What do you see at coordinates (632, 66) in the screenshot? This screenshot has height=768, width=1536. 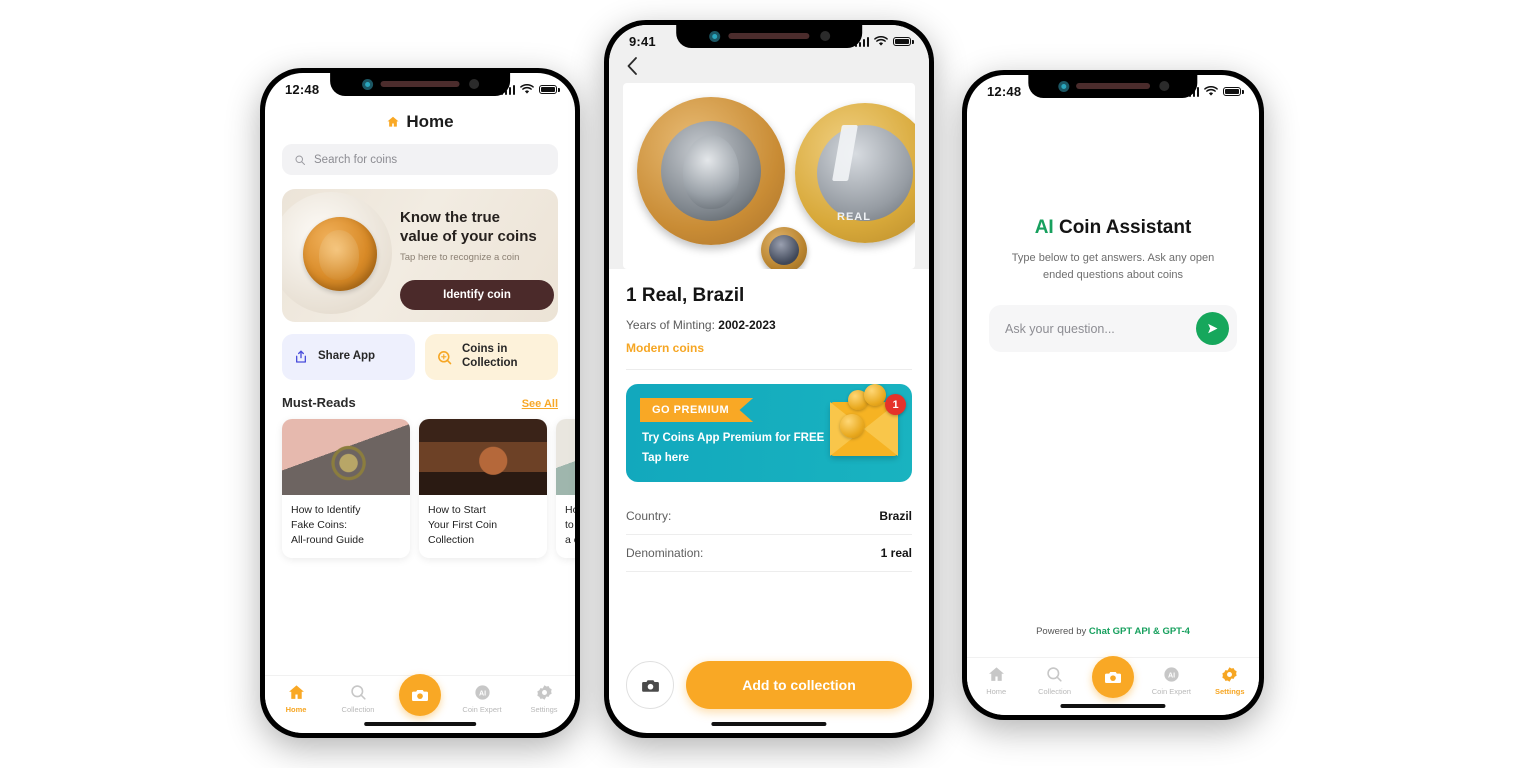 I see `chevron-left-icon` at bounding box center [632, 66].